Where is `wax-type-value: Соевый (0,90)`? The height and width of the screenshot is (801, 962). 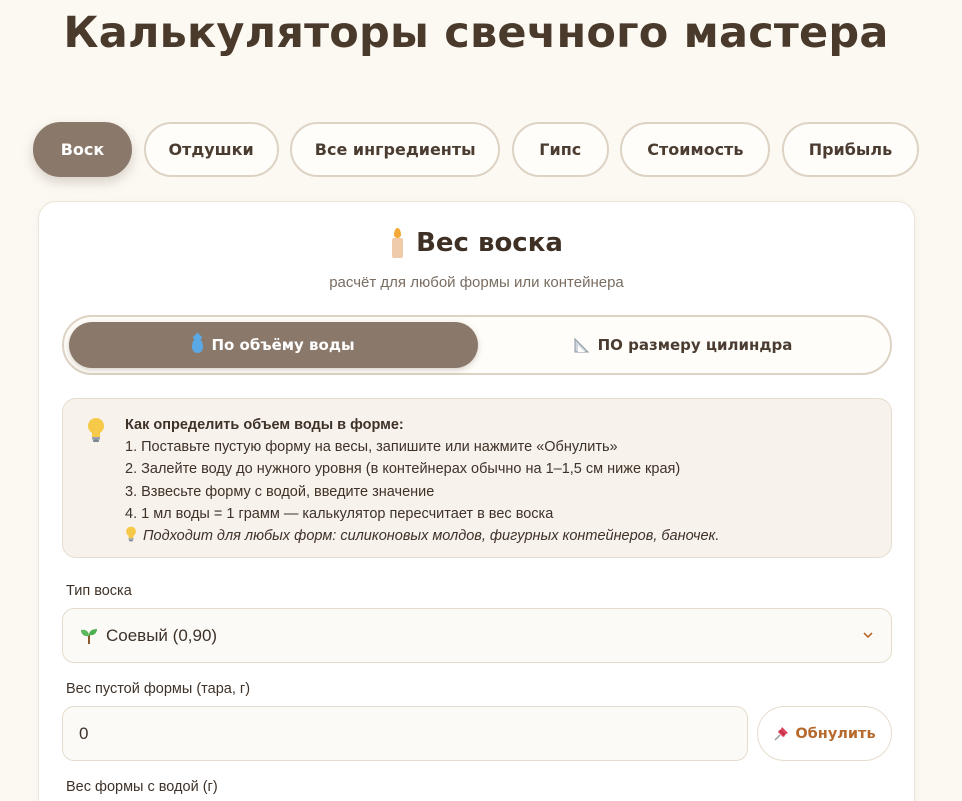 wax-type-value: Соевый (0,90) is located at coordinates (162, 635).